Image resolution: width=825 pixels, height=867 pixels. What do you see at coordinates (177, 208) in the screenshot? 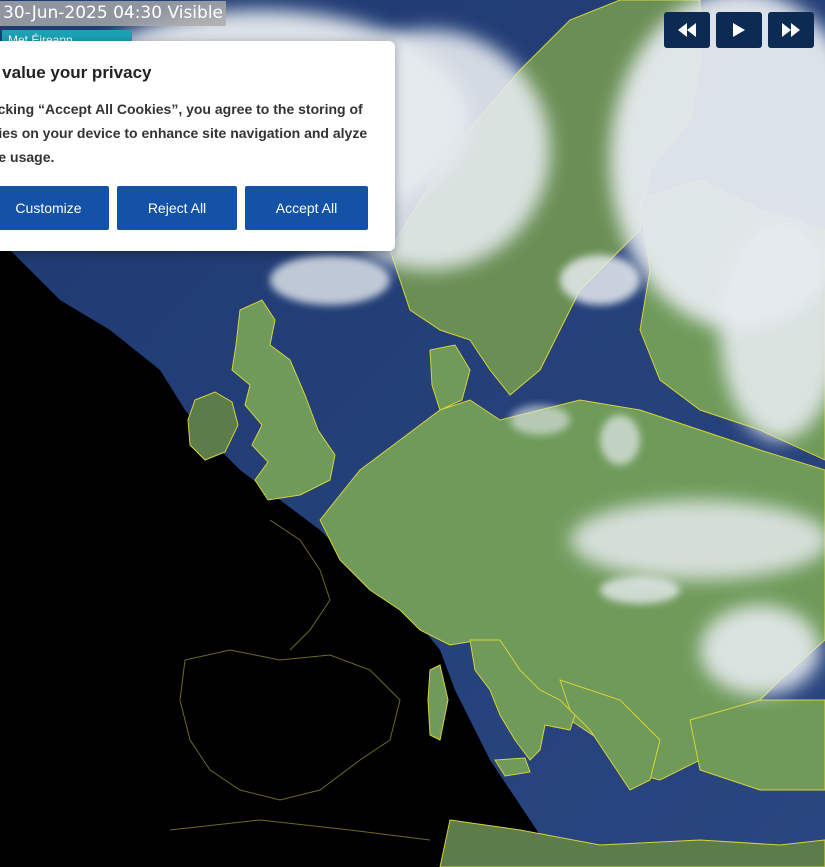
I see `reject-all-button: Reject All` at bounding box center [177, 208].